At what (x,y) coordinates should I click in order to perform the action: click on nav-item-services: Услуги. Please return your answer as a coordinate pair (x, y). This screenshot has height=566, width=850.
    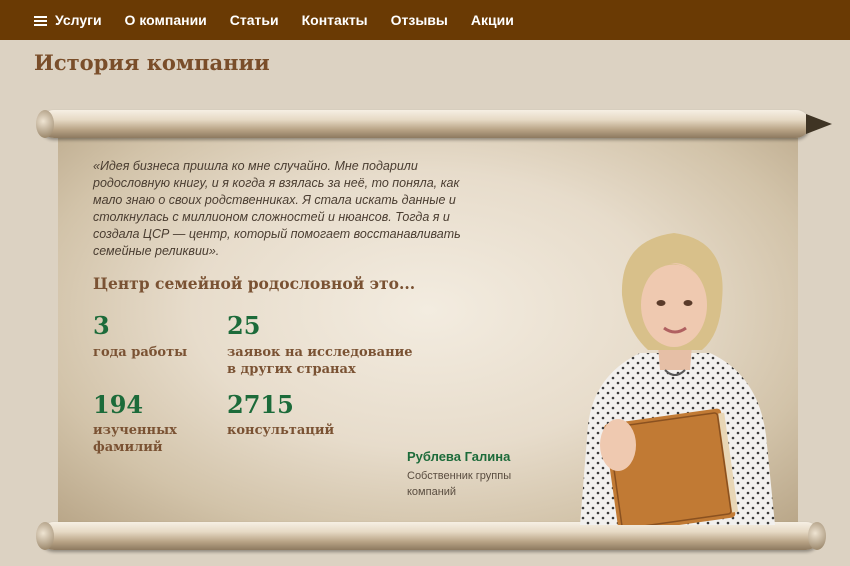
    Looking at the image, I should click on (68, 20).